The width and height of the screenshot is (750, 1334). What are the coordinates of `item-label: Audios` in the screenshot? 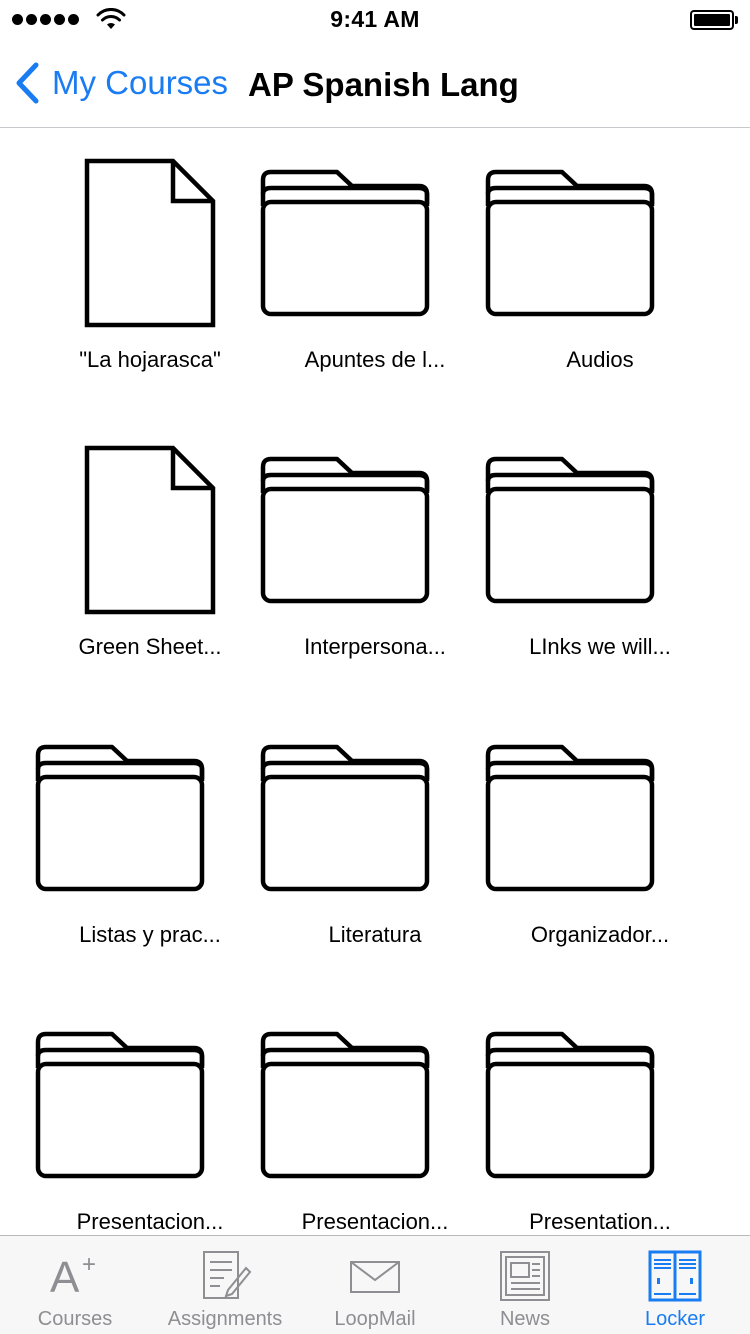 It's located at (600, 359).